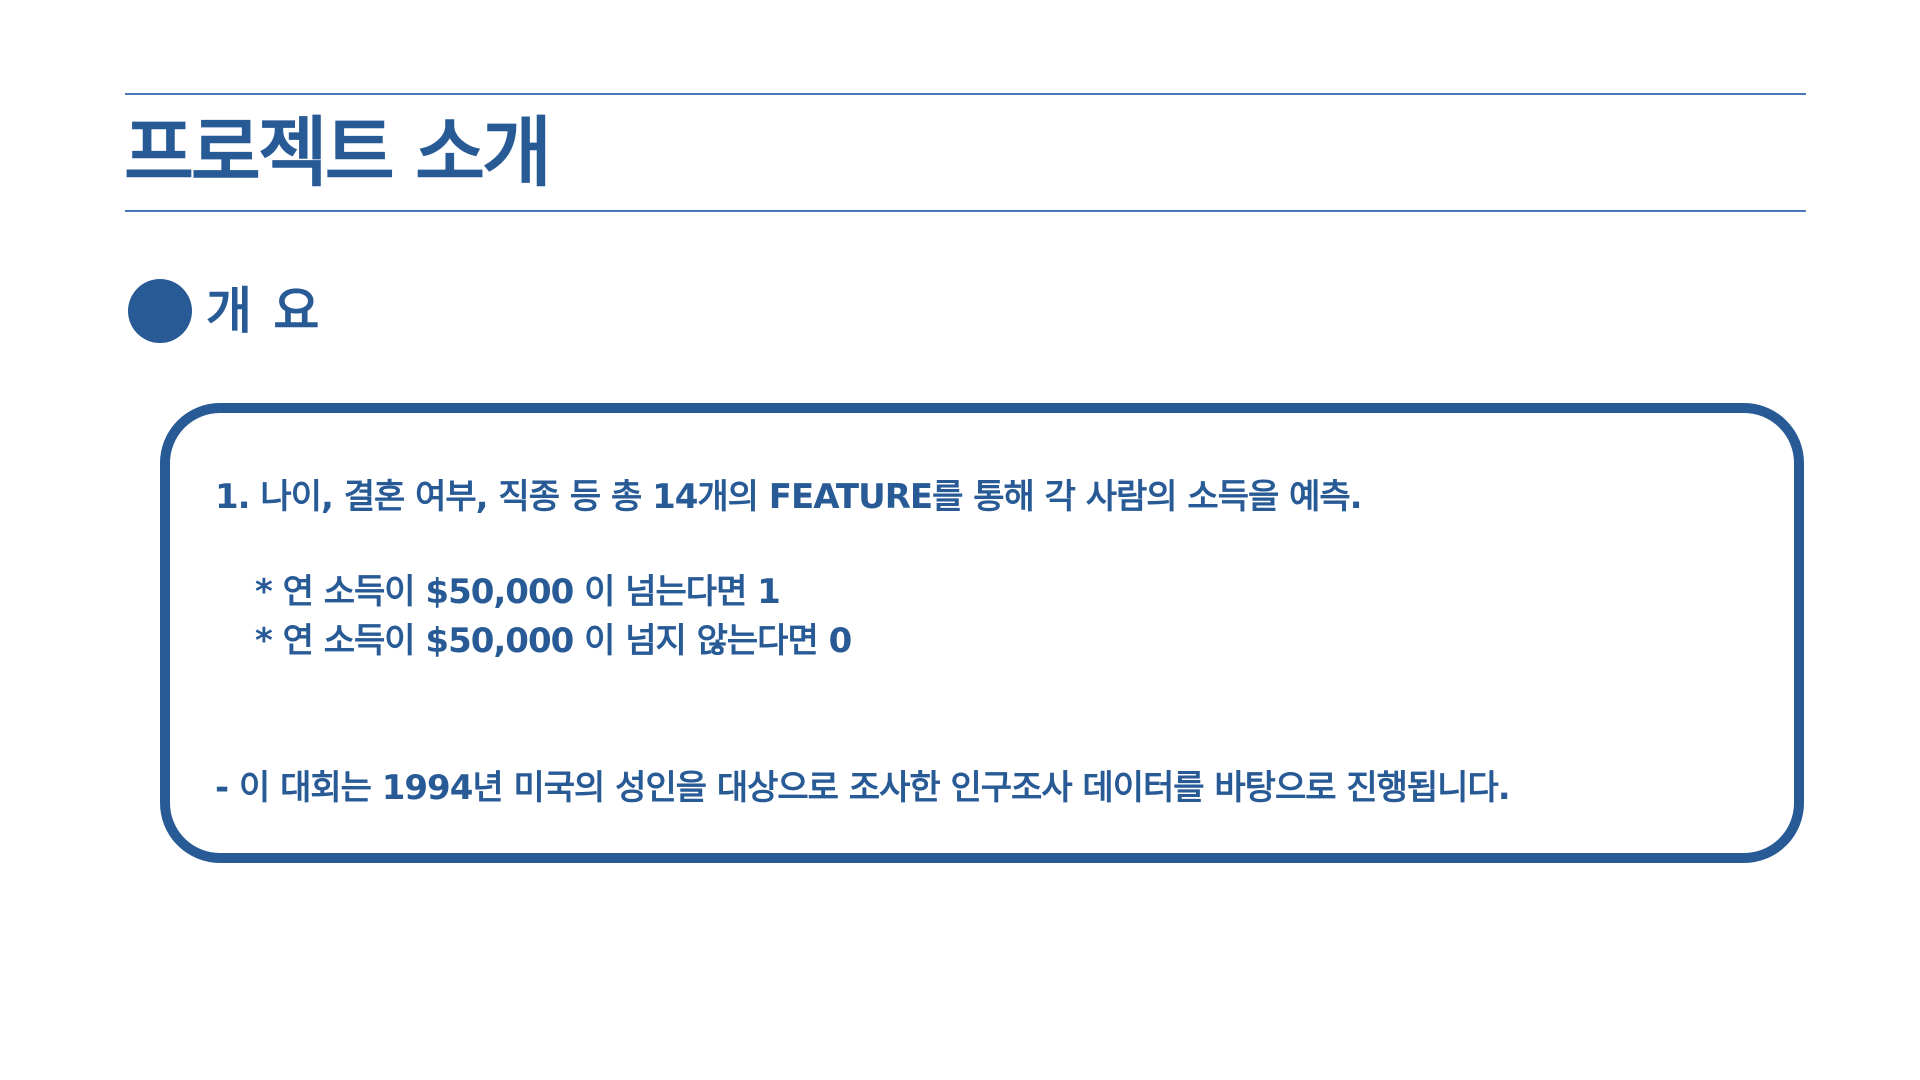 The image size is (1920, 1080). Describe the element at coordinates (518, 592) in the screenshot. I see `content-bullet-over-threshold: * 연 소득이 $50,000 이 넘는다면 1` at that location.